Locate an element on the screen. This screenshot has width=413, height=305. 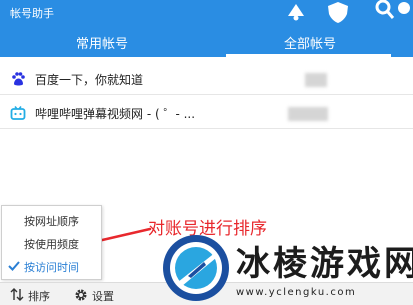
menu-item-sort-by-visit-time: 按访问时间 is located at coordinates (51, 266).